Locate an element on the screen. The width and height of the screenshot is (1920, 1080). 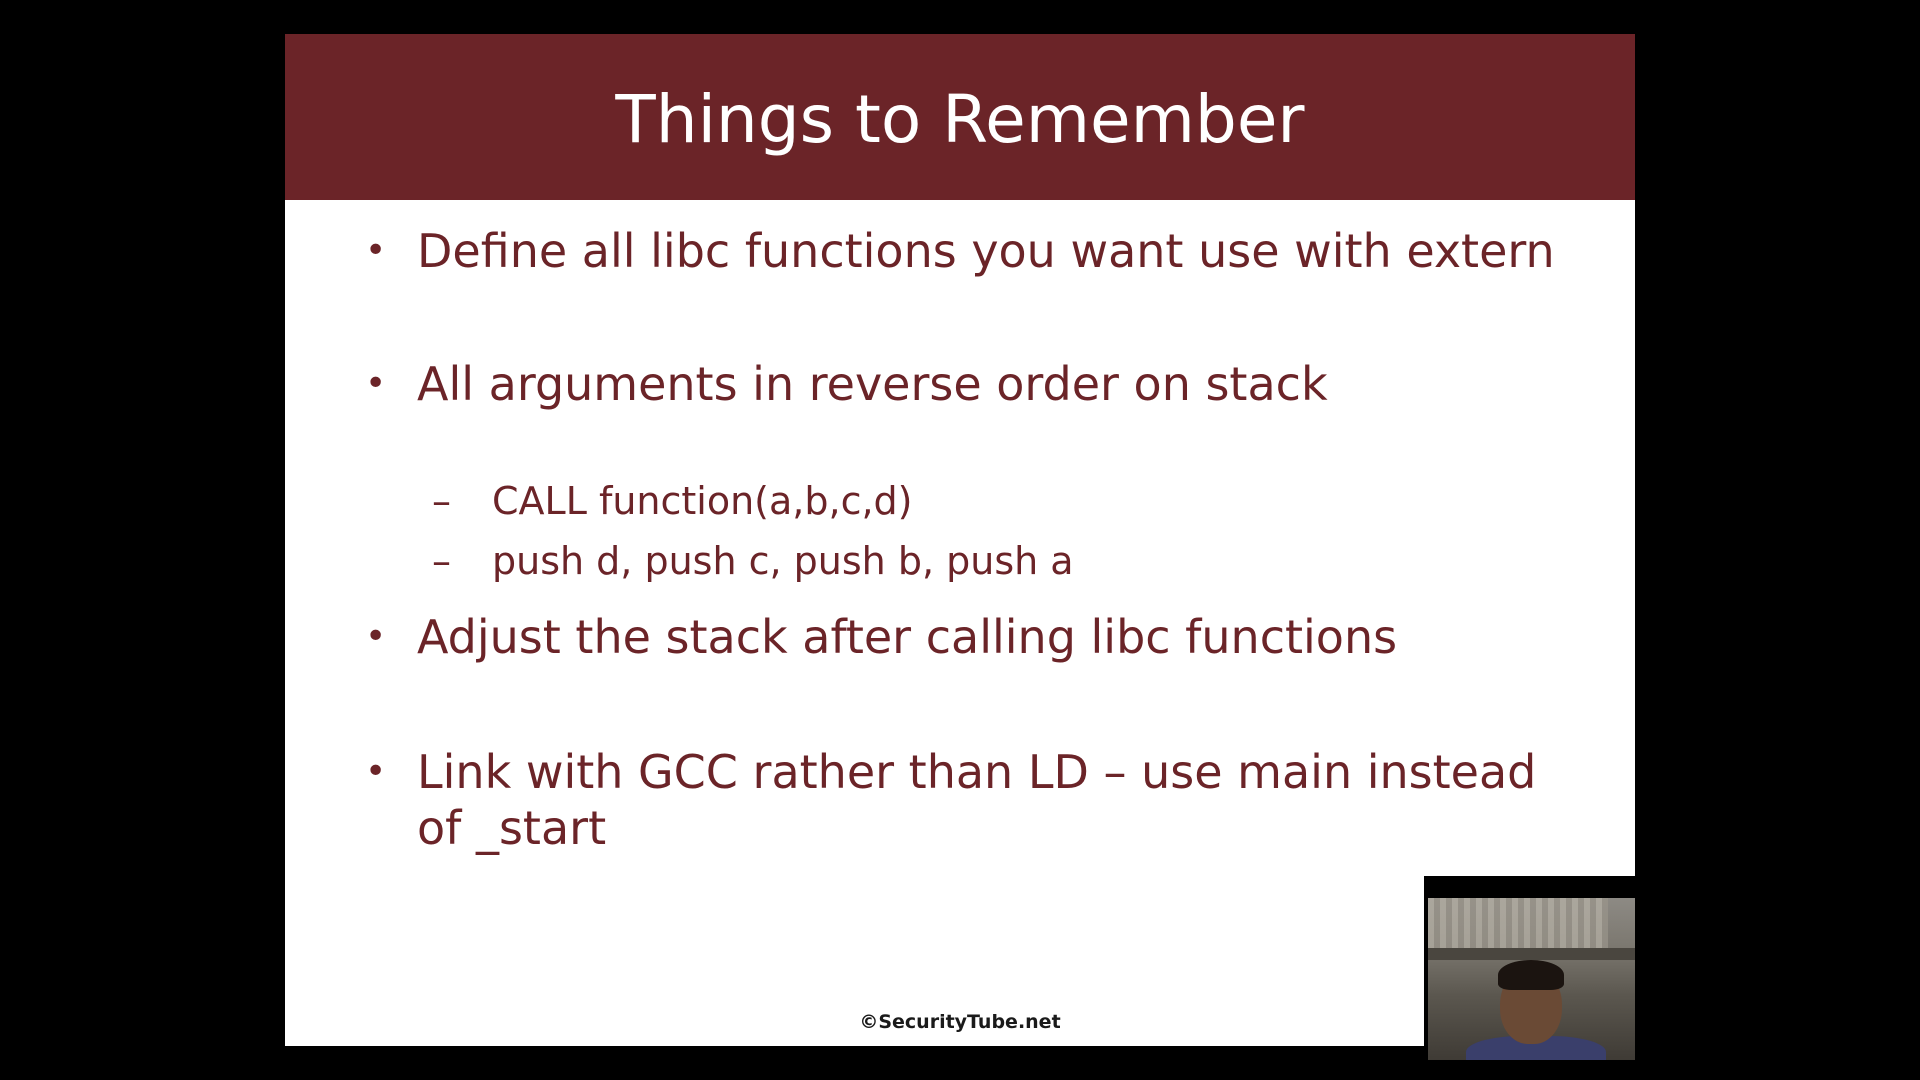
sub-item-text: CALL function(a,b,c,d) is located at coordinates (702, 501).